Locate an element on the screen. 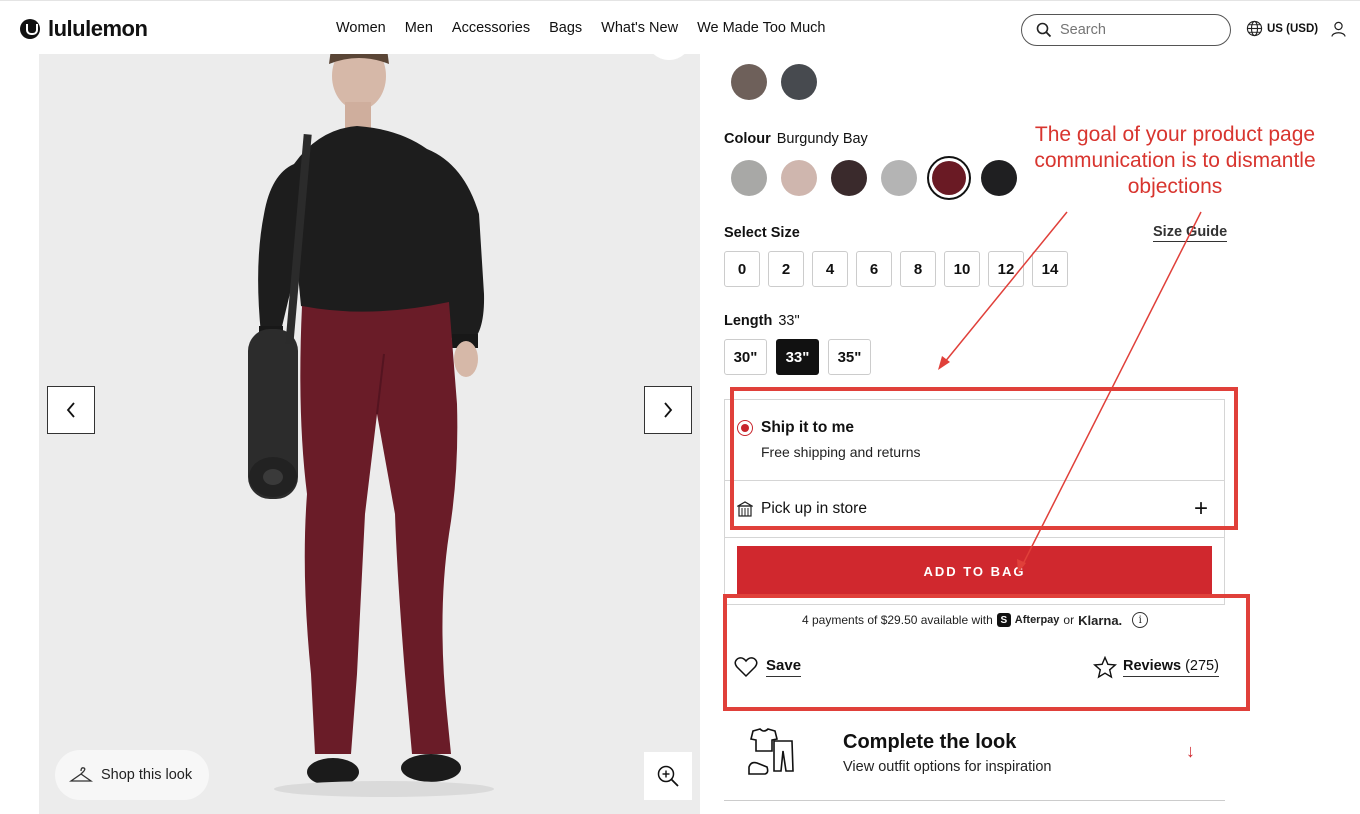 This screenshot has height=814, width=1360. next-image-button is located at coordinates (668, 410).